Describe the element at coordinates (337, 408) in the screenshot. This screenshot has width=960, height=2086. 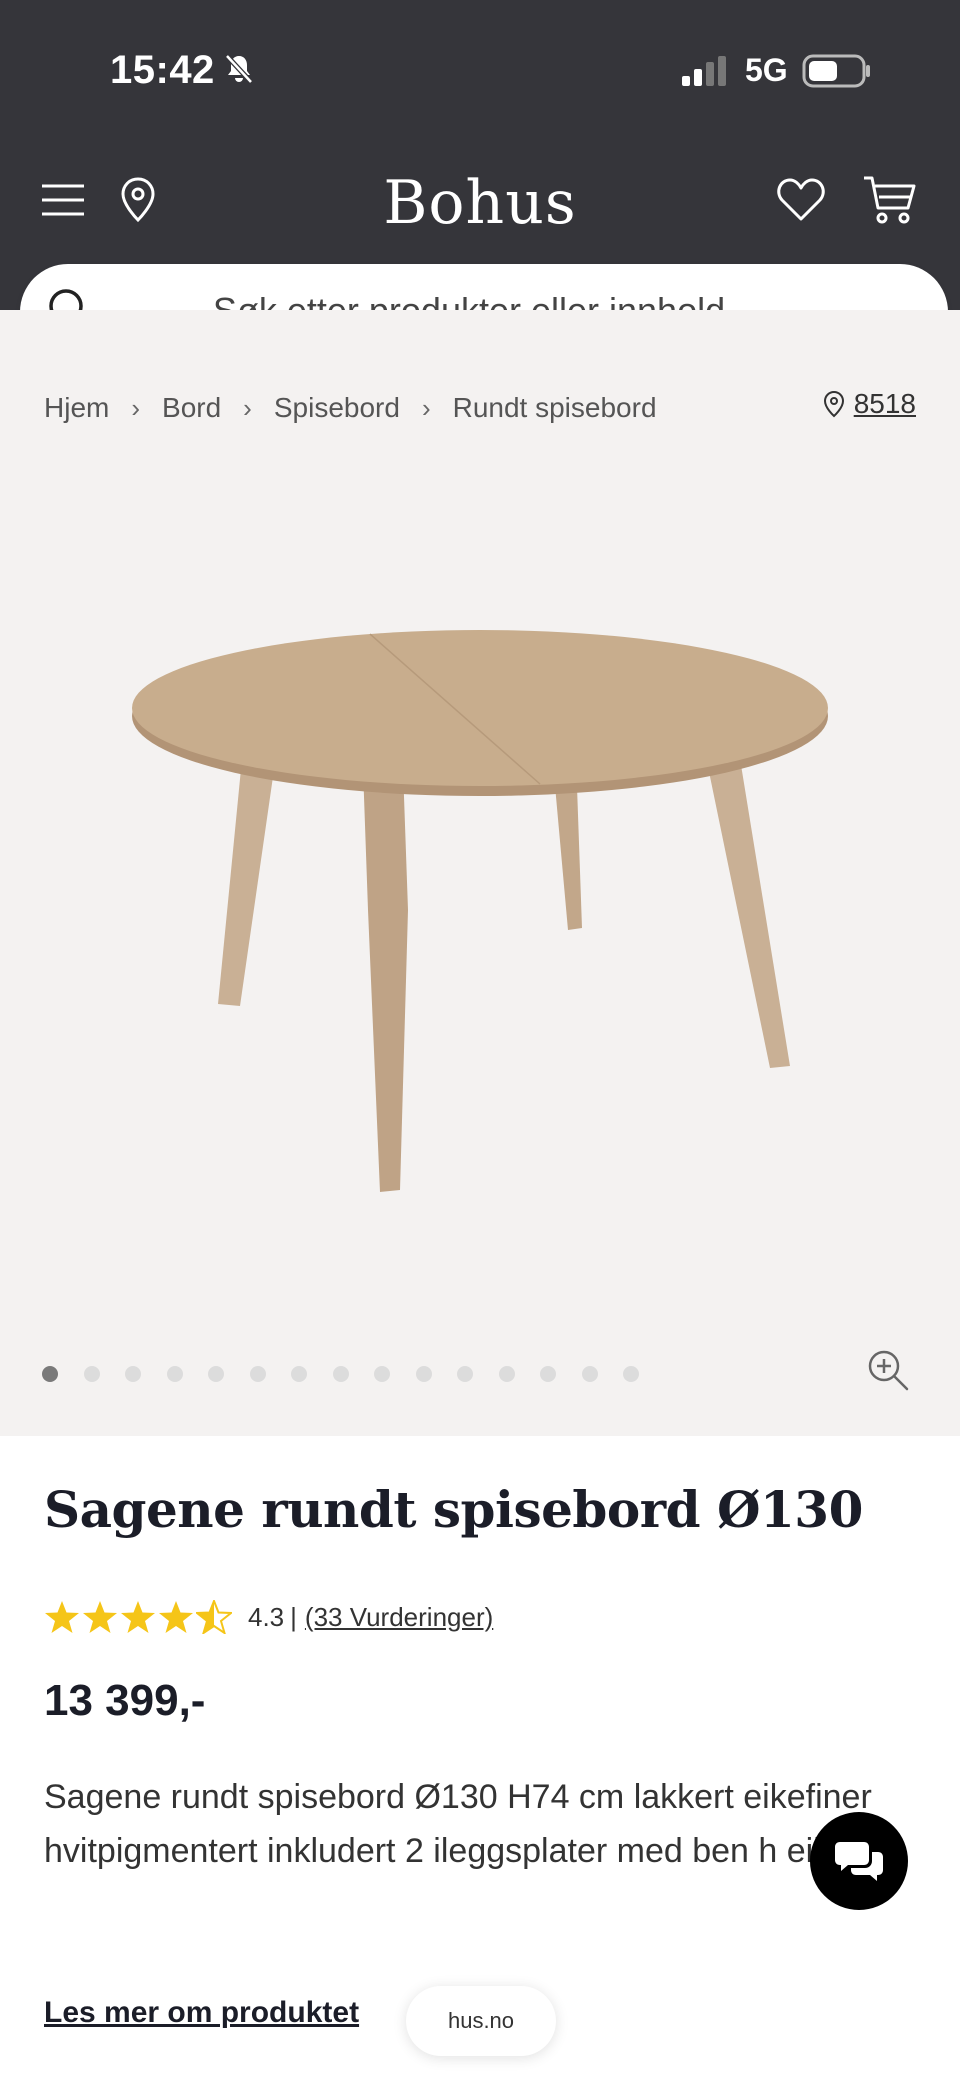
I see `breadcrumb-item-spisebord: Spisebord` at that location.